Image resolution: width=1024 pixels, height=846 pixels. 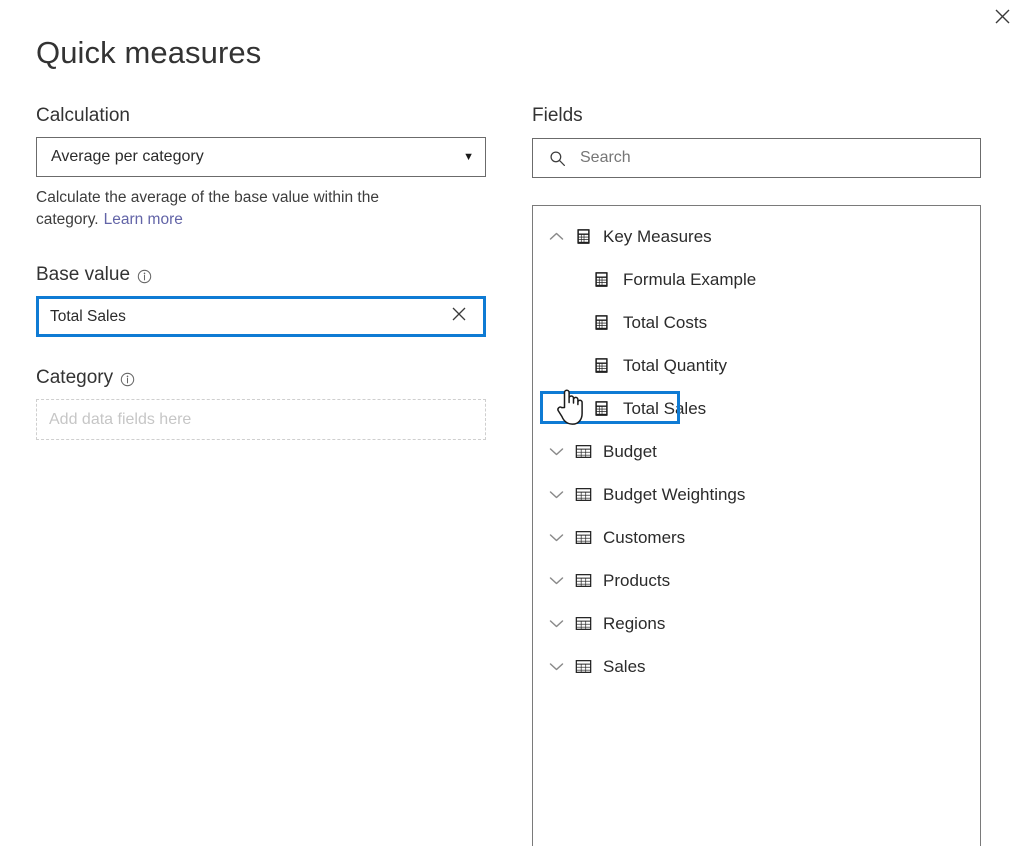 What do you see at coordinates (756, 537) in the screenshot?
I see `fields-tree-item: Customers` at bounding box center [756, 537].